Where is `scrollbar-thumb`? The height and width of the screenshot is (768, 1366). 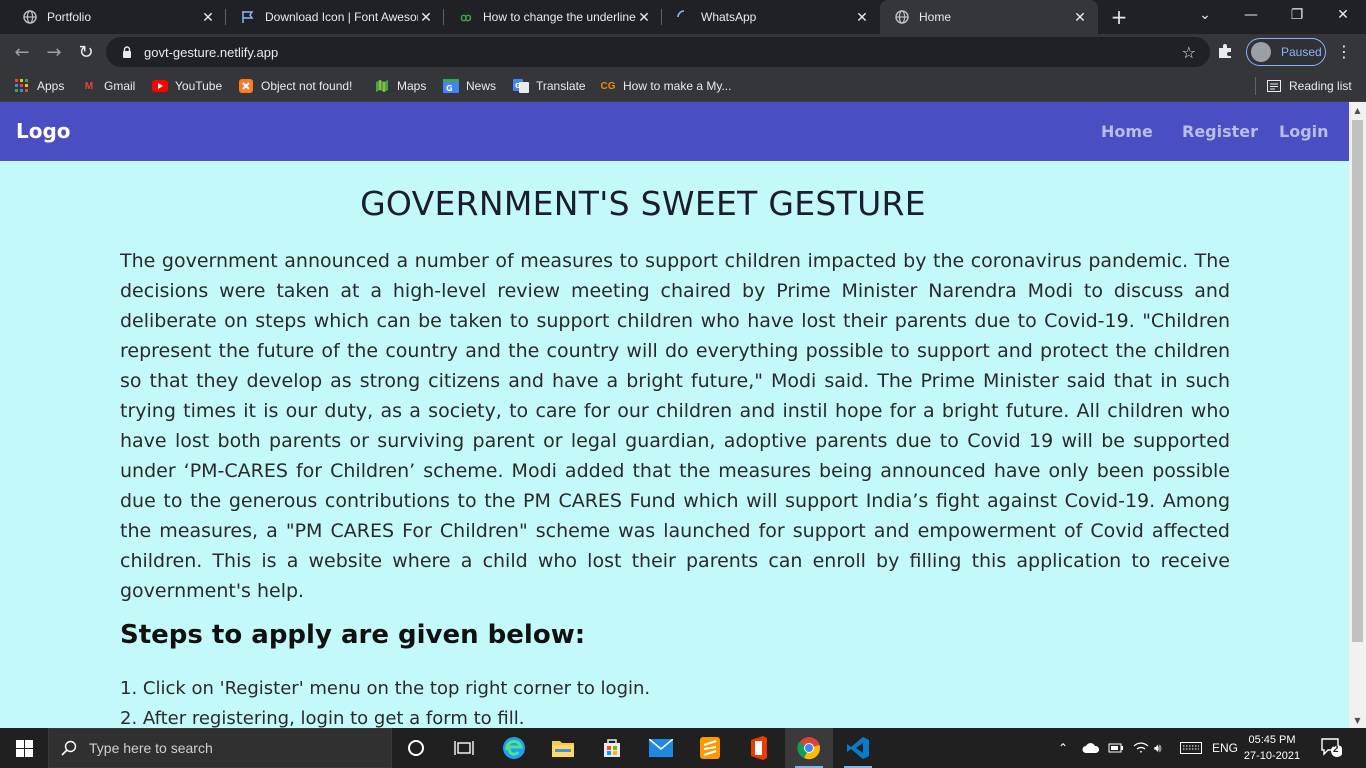
scrollbar-thumb is located at coordinates (1357, 381).